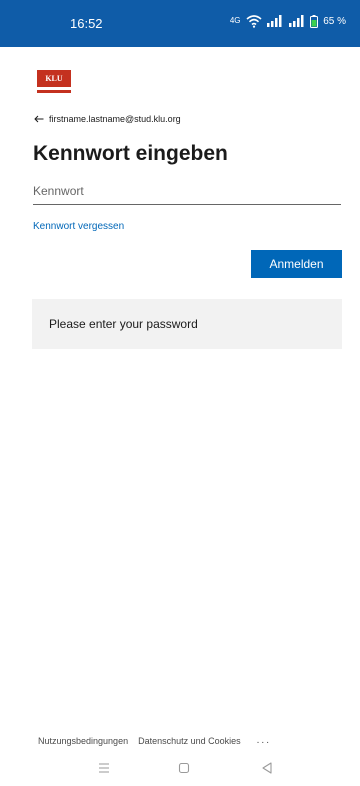  Describe the element at coordinates (78, 226) in the screenshot. I see `forgot-password-link: Kennwort vergessen` at that location.